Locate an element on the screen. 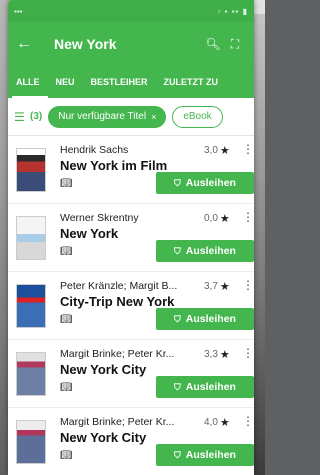 This screenshot has height=475, width=320. filter-count: (3) is located at coordinates (36, 116).